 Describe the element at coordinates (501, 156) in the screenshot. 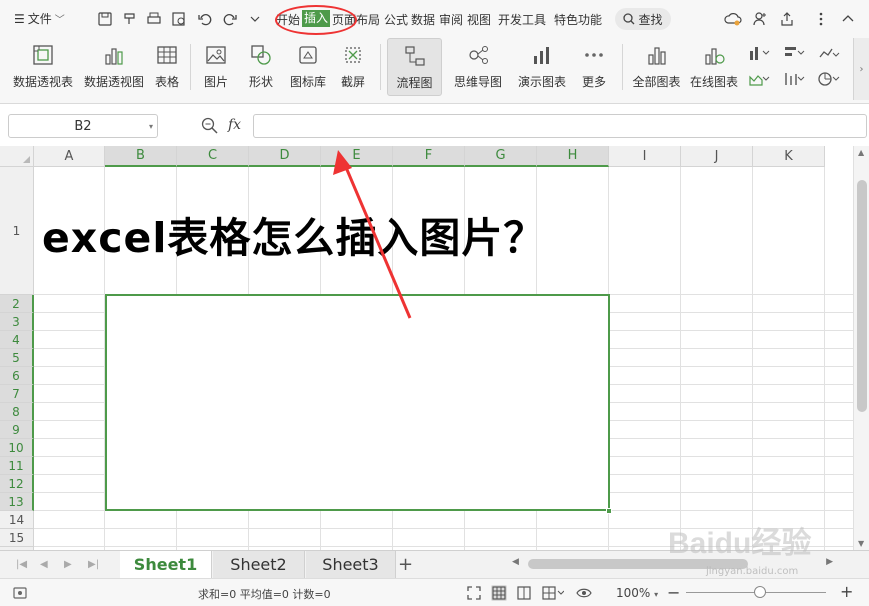

I see `column-header-g: G` at that location.